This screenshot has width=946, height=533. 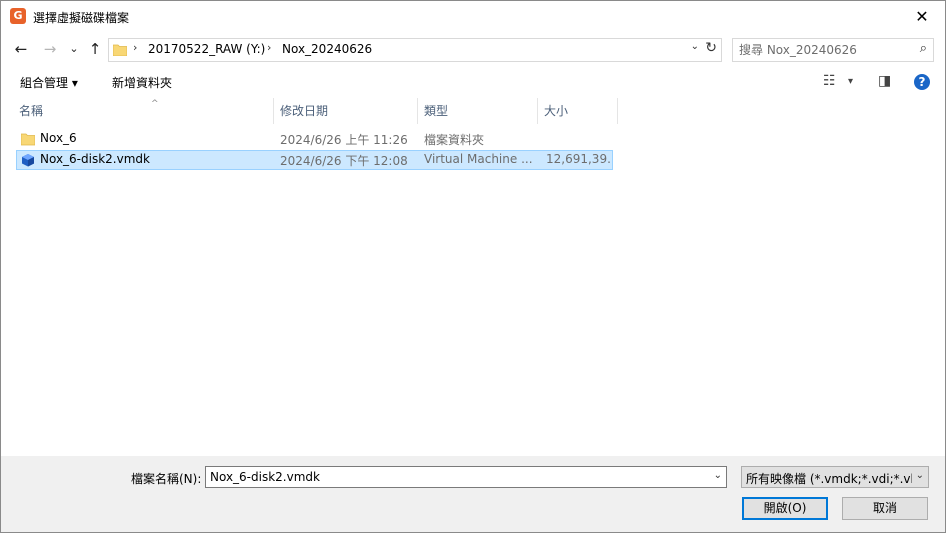 I want to click on breadcrumb-folder: Nox_20240626, so click(x=327, y=49).